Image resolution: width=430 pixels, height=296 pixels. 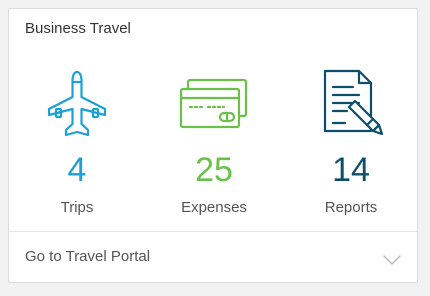 I want to click on credit-cards-icon, so click(x=214, y=105).